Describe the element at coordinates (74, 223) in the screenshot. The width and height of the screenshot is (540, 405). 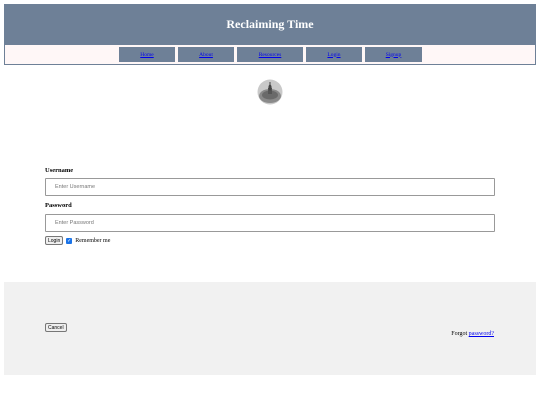
I see `password-placeholder: Enter Password` at that location.